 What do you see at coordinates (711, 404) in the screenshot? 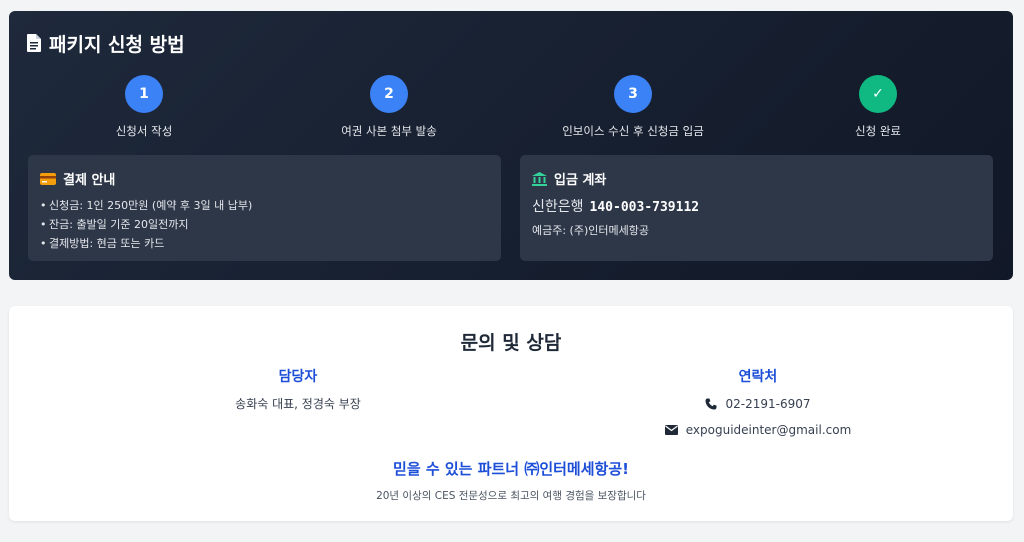
I see `phone-icon` at bounding box center [711, 404].